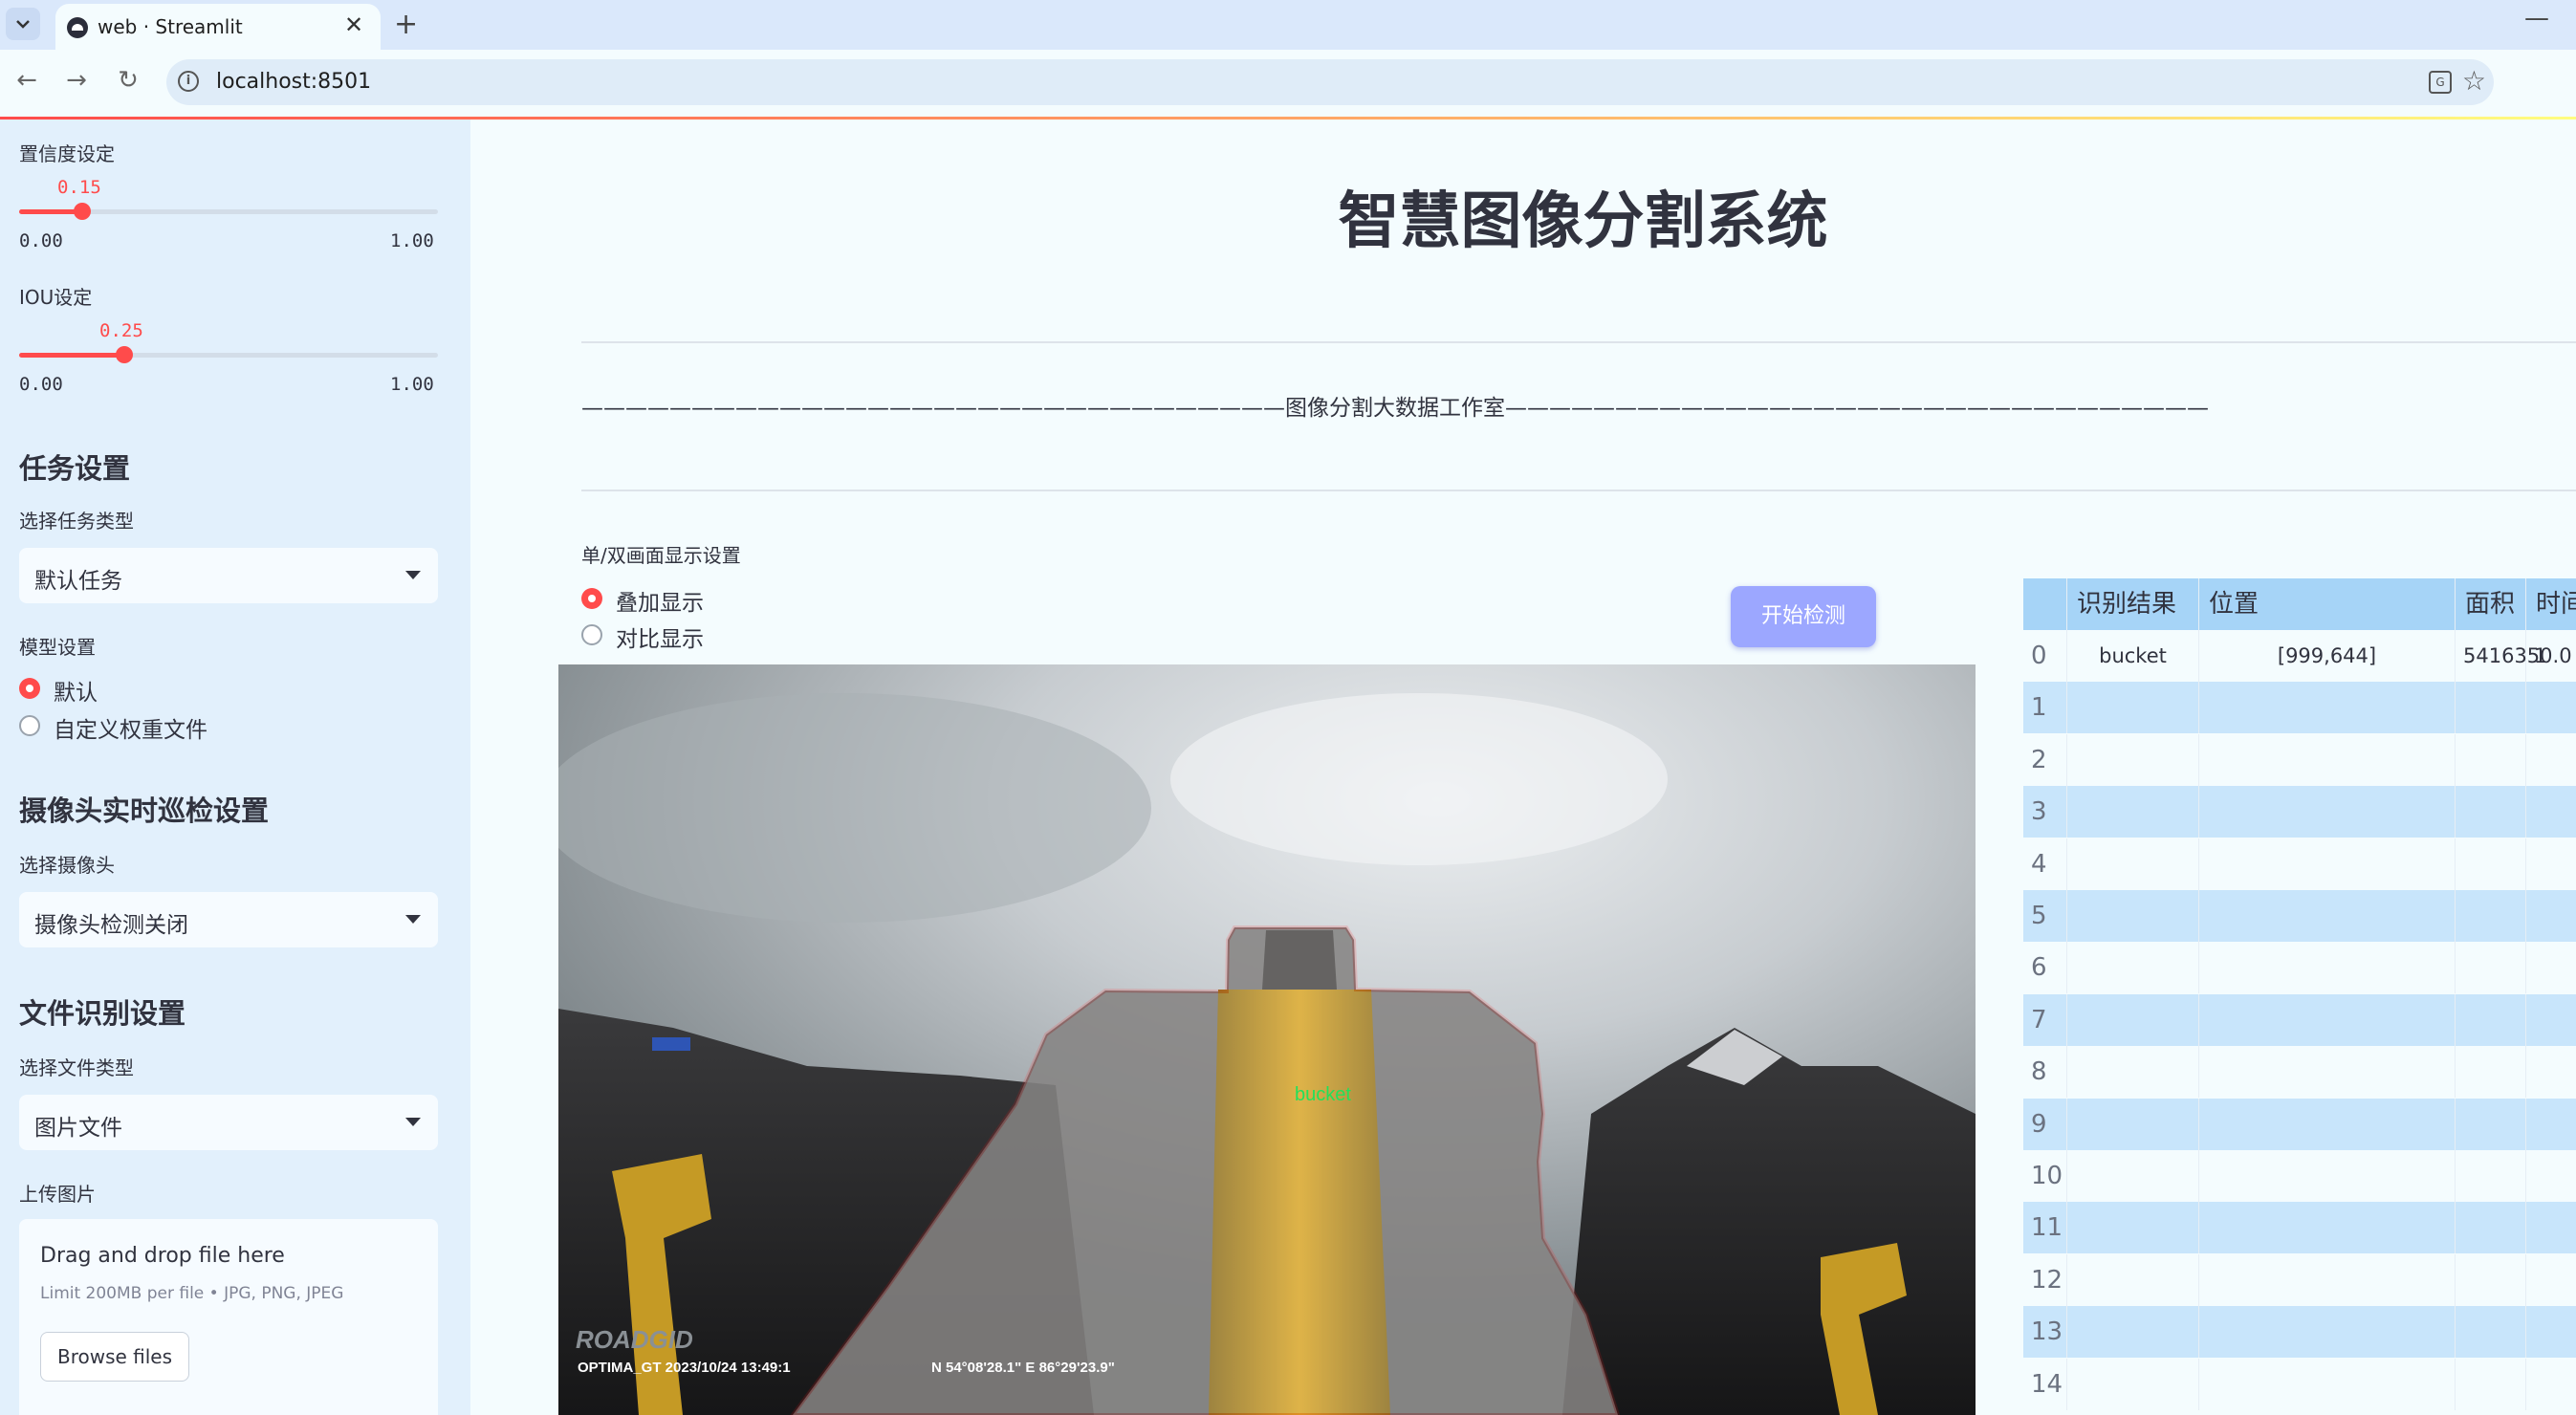 The width and height of the screenshot is (2576, 1415). I want to click on iou-max: 1.00, so click(412, 384).